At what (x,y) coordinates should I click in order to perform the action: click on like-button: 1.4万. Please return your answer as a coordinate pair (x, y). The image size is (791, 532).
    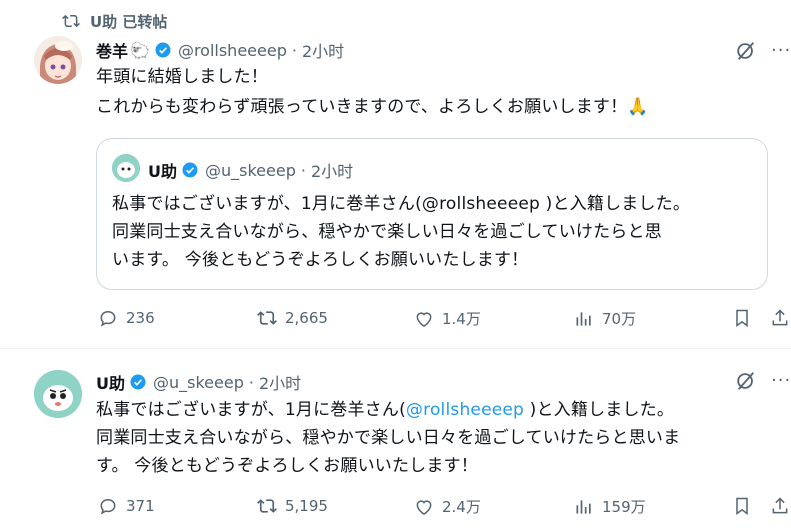
    Looking at the image, I should click on (447, 318).